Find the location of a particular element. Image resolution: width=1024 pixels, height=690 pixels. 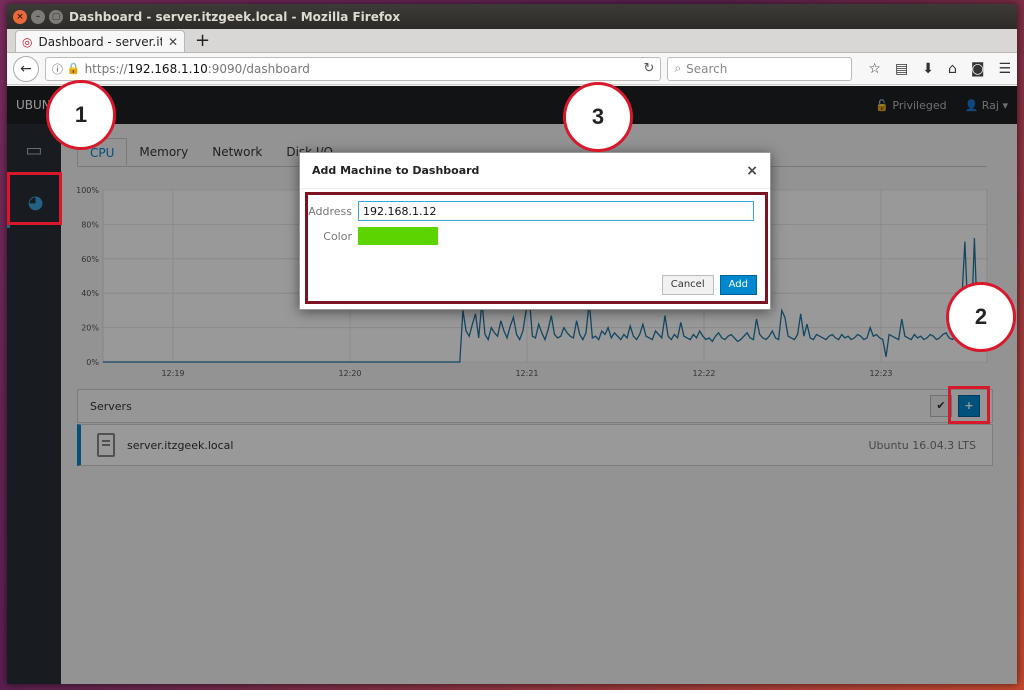

warning-lock-icon: 🔒 is located at coordinates (74, 68).